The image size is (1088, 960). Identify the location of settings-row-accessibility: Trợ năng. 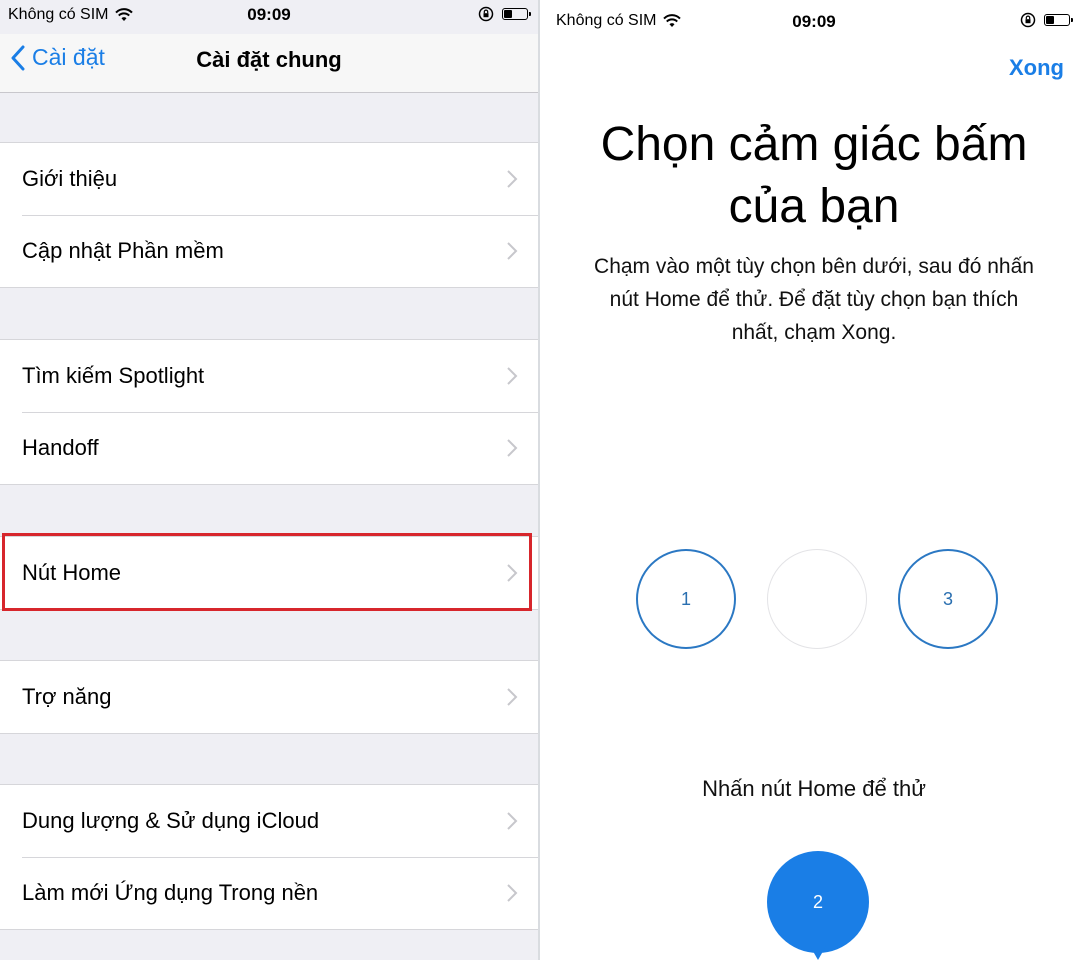
(269, 697).